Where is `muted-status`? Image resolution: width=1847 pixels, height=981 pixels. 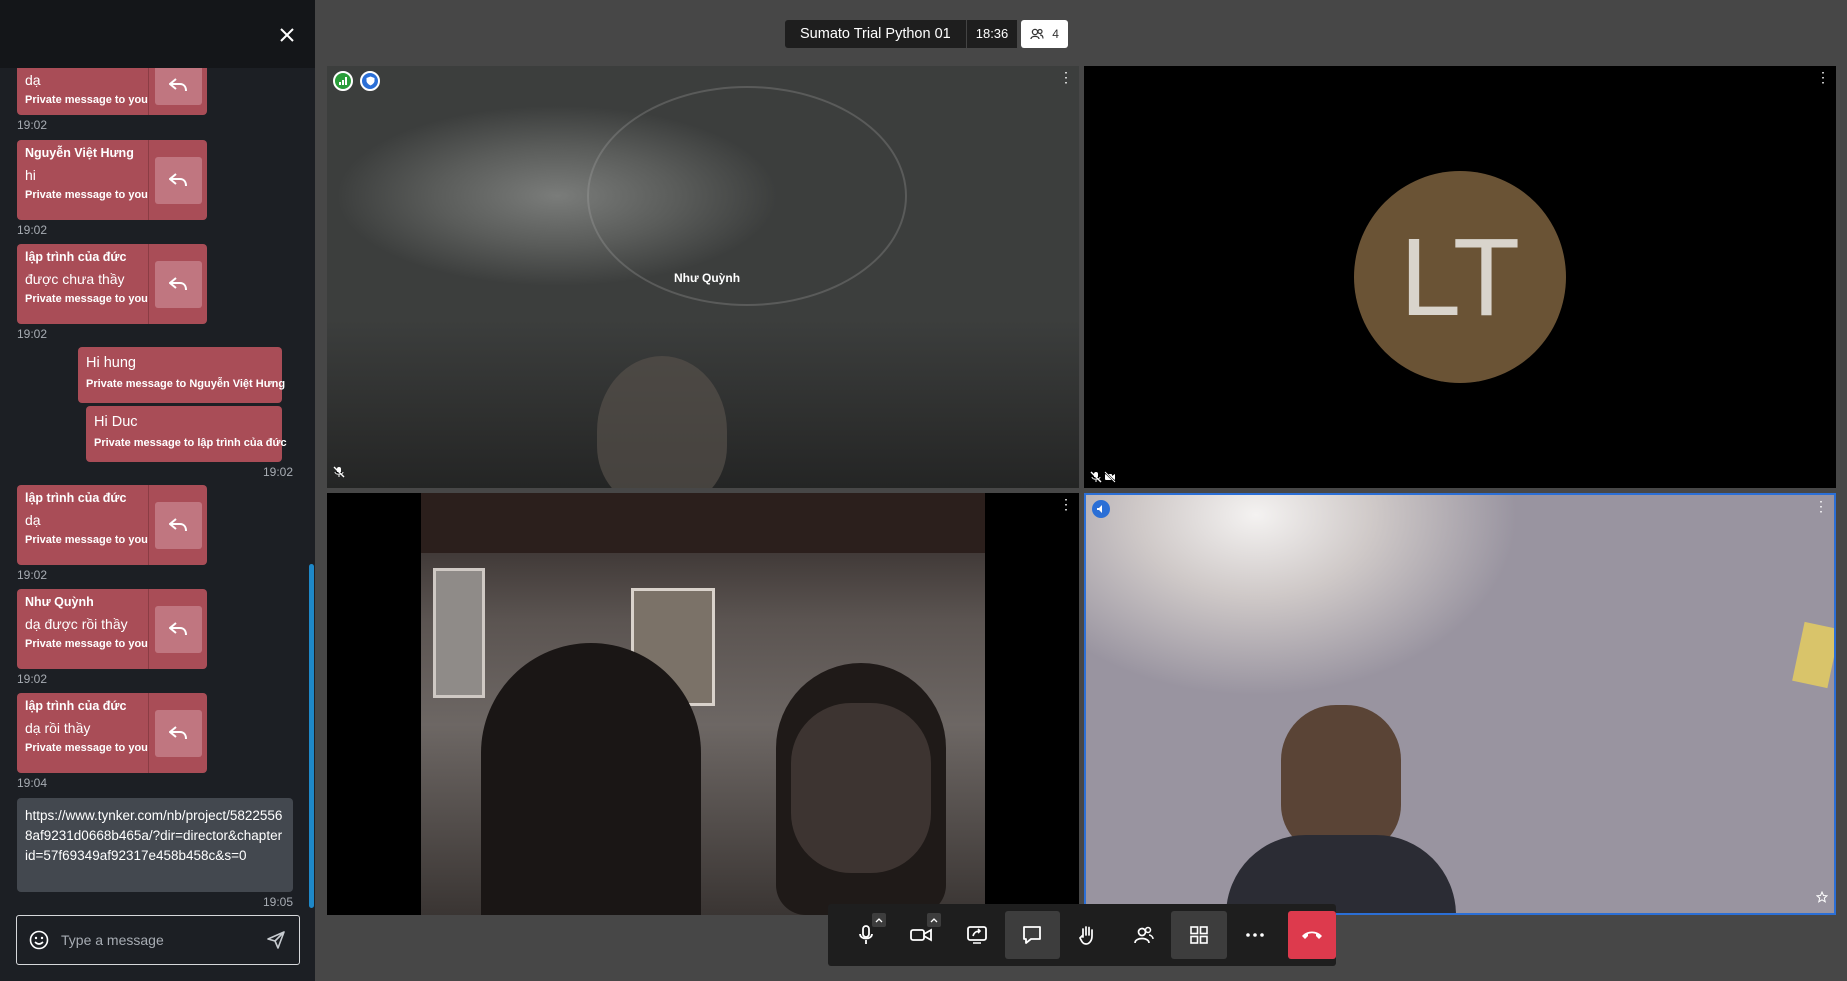 muted-status is located at coordinates (1103, 477).